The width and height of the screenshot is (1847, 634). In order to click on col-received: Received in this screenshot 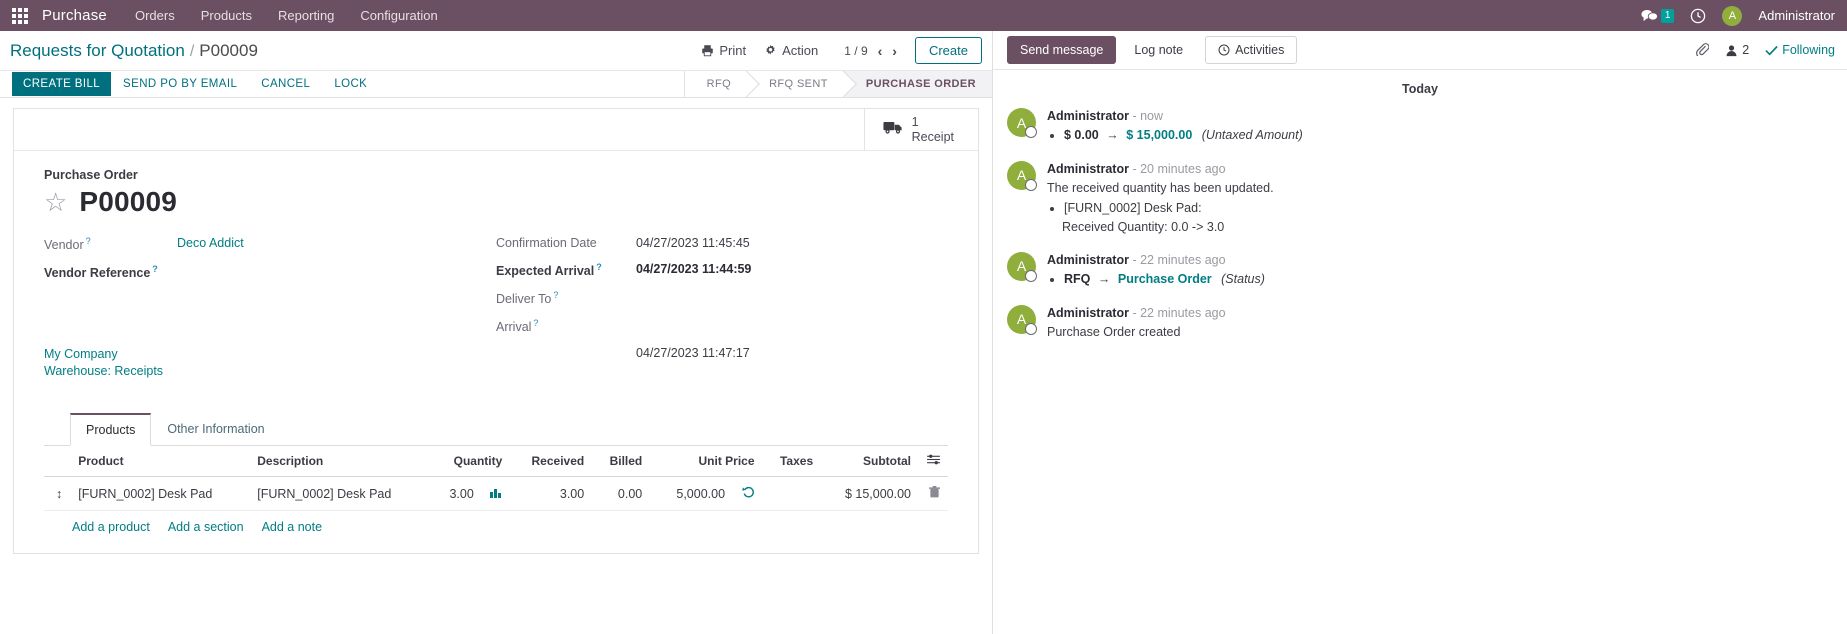, I will do `click(551, 462)`.